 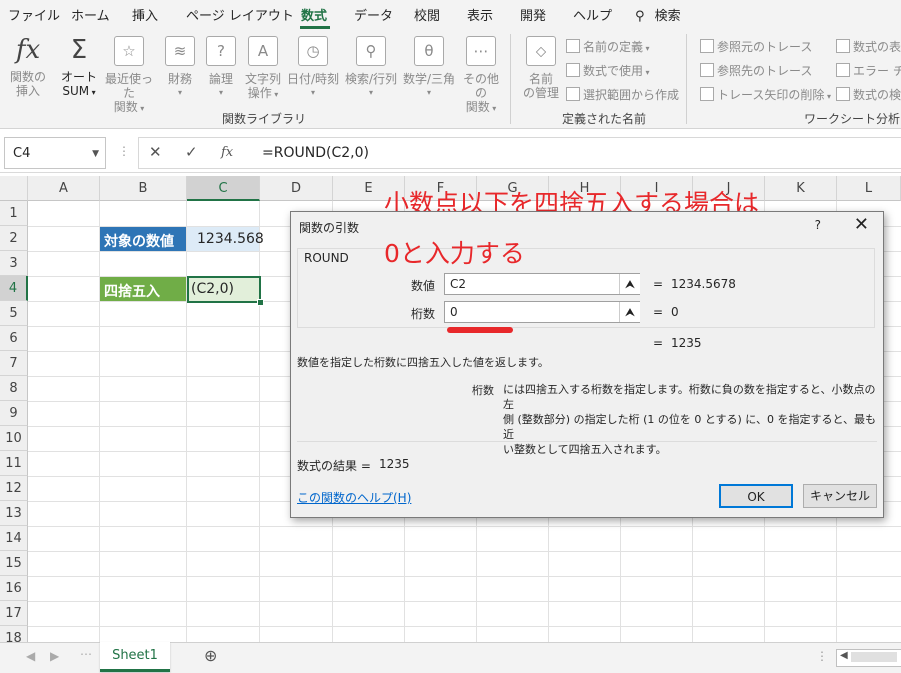 What do you see at coordinates (574, 153) in the screenshot?
I see `formula-input: =ROUND(C2,0)` at bounding box center [574, 153].